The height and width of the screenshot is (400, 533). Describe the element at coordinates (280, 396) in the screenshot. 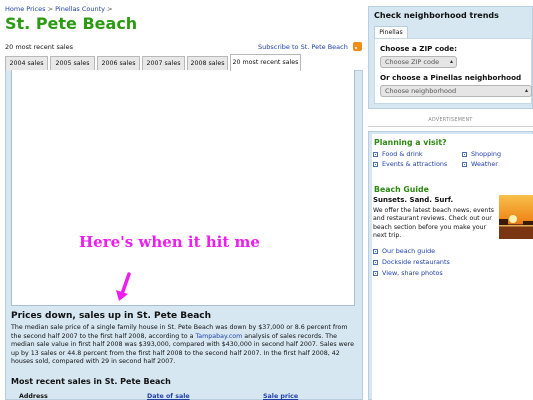

I see `column-header-sale-price: Sale price` at that location.